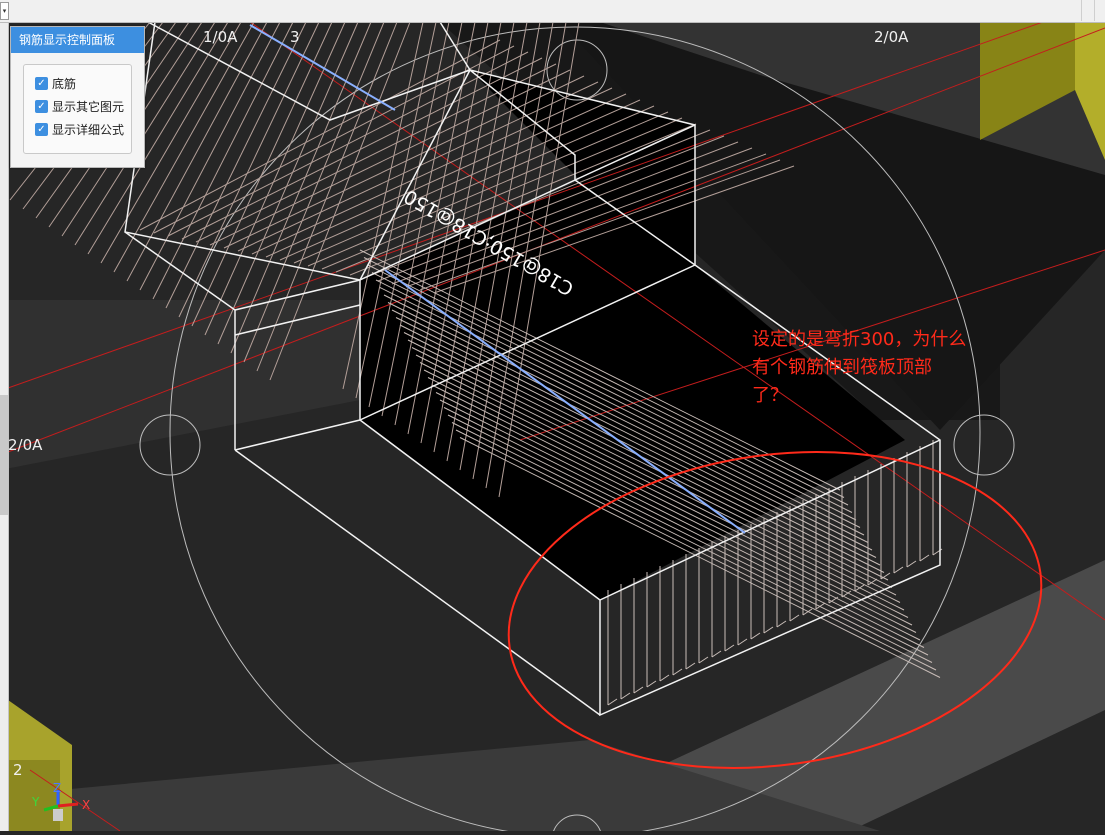  What do you see at coordinates (842, 367) in the screenshot?
I see `annotation-line-2: 有个钢筋伸到筏板顶部` at bounding box center [842, 367].